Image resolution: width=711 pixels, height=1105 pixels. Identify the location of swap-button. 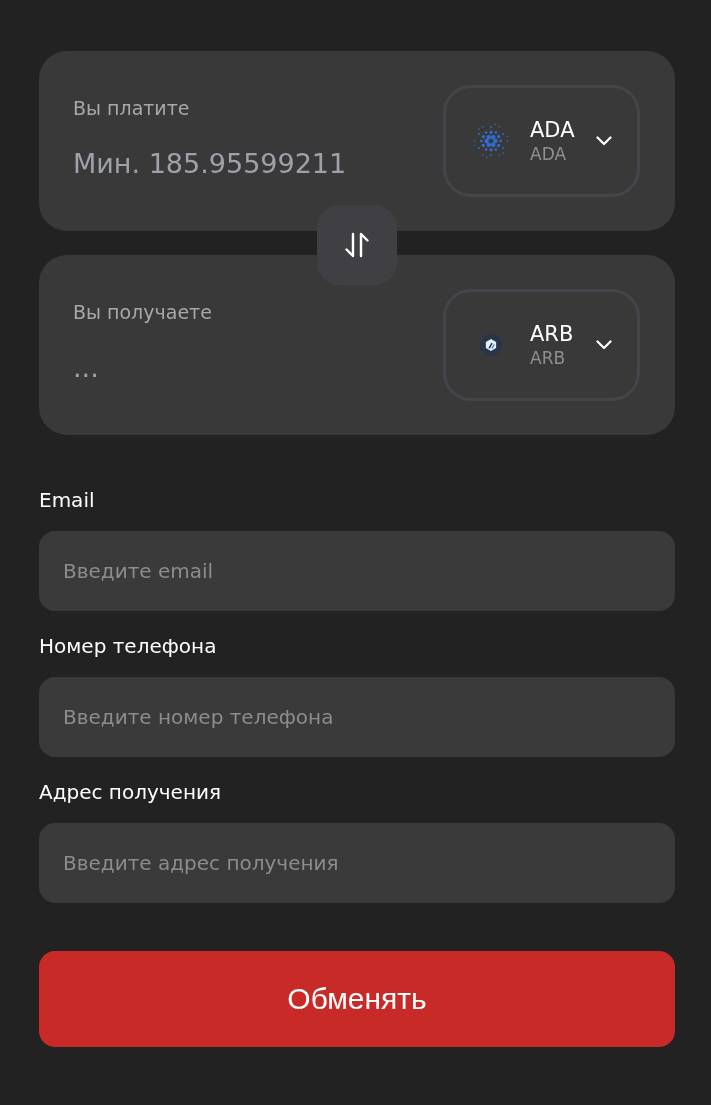
(357, 245).